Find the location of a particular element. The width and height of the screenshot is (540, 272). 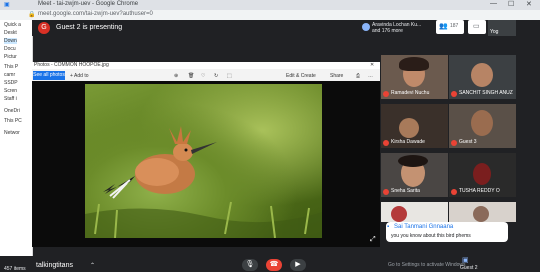

print-icon: ⎙ is located at coordinates (358, 76).